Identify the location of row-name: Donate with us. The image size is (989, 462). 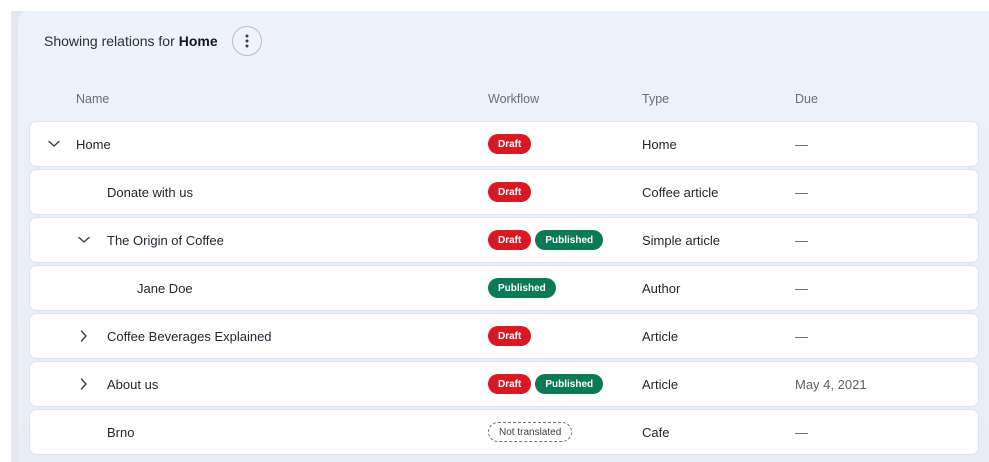
(150, 192).